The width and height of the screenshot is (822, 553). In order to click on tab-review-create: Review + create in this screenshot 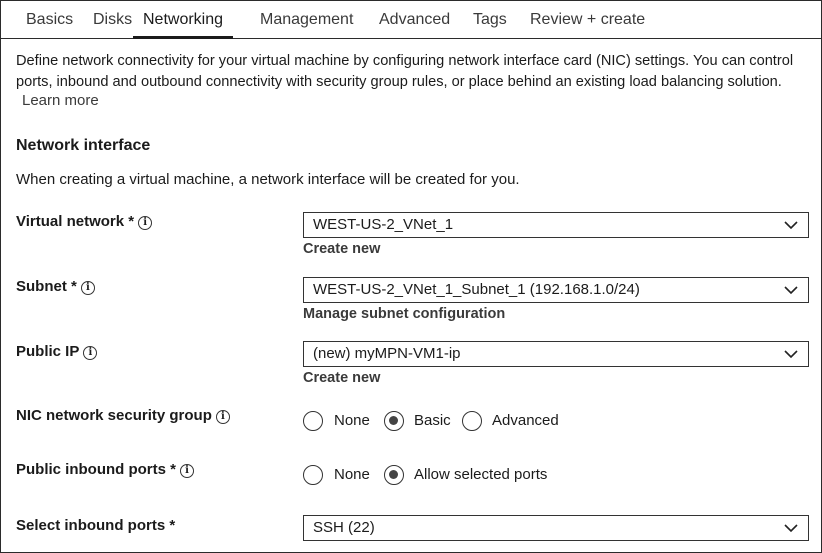, I will do `click(587, 19)`.